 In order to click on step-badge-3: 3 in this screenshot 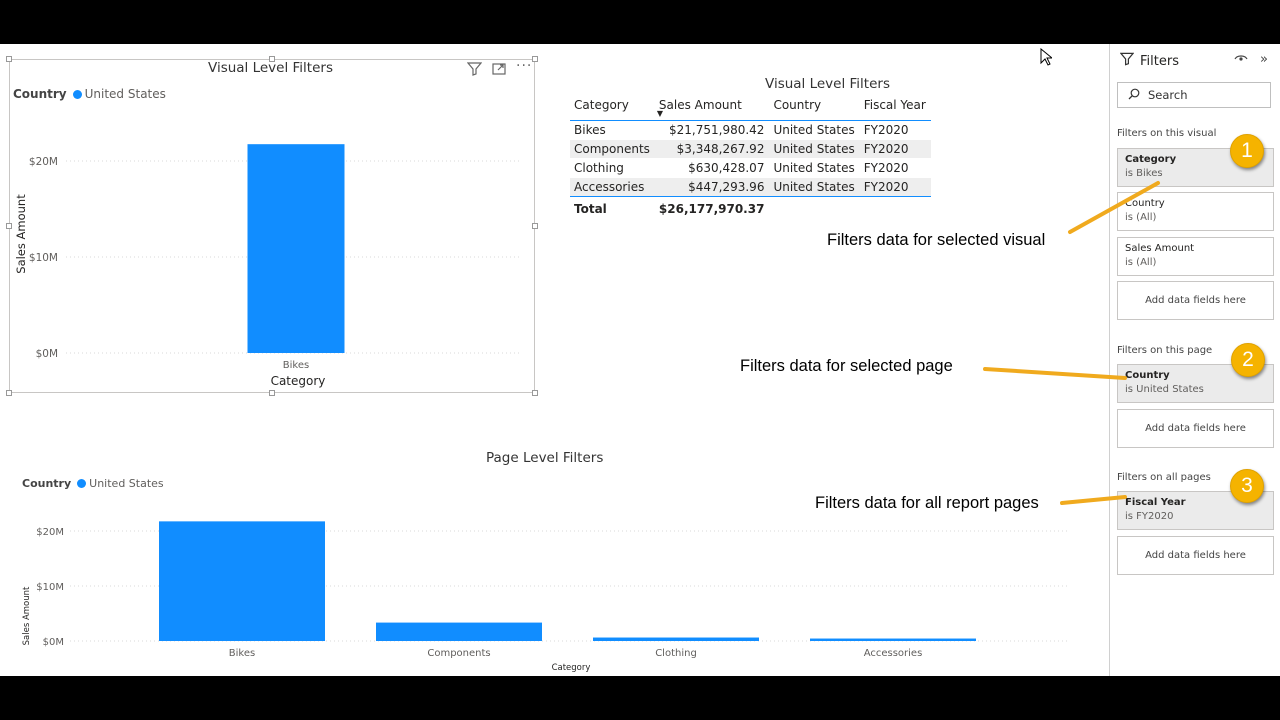, I will do `click(1247, 486)`.